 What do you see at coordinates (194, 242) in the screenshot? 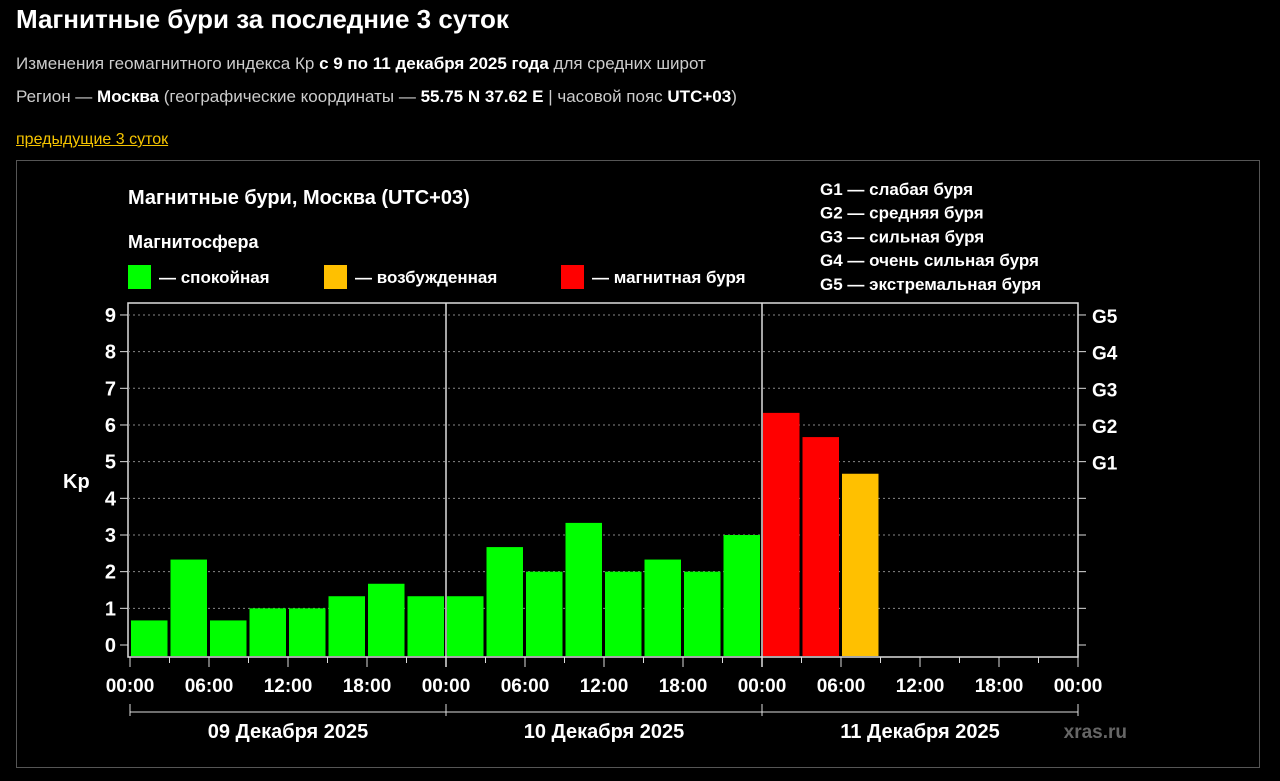
I see `legend-title: Магнитосфера` at bounding box center [194, 242].